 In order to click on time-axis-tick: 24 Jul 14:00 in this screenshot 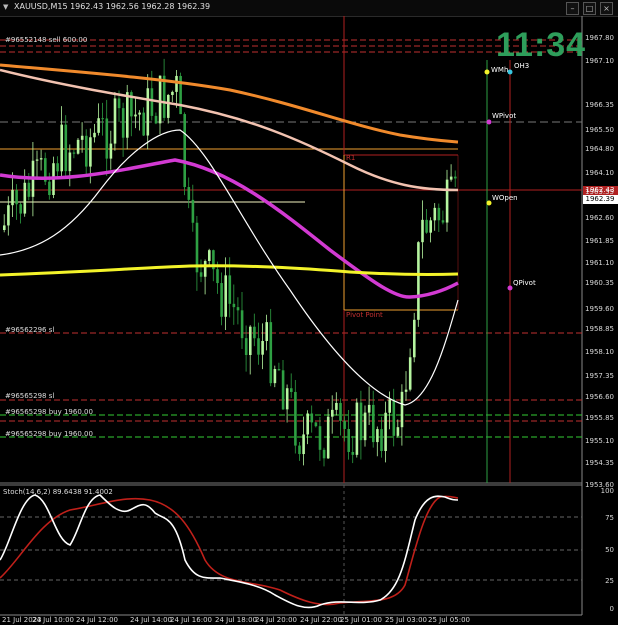, I will do `click(151, 620)`.